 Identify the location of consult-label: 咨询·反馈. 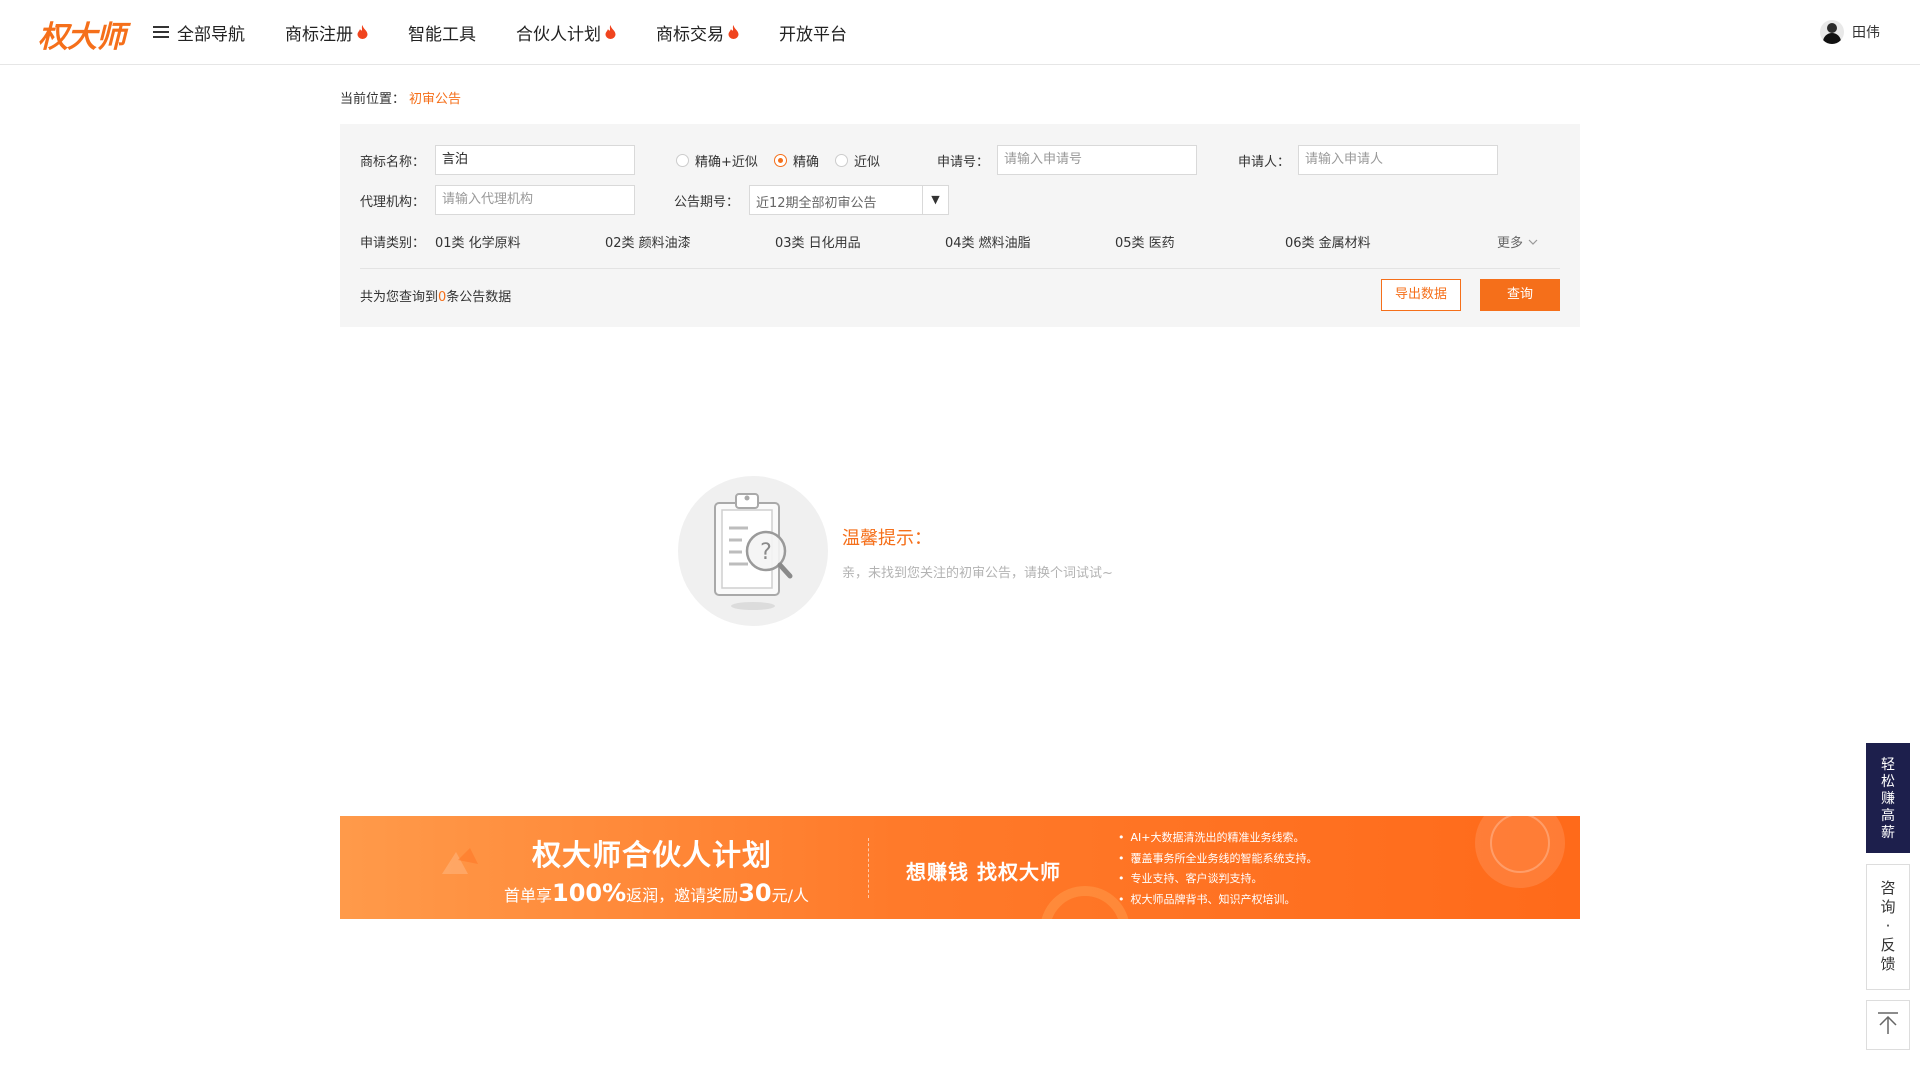
(1888, 926).